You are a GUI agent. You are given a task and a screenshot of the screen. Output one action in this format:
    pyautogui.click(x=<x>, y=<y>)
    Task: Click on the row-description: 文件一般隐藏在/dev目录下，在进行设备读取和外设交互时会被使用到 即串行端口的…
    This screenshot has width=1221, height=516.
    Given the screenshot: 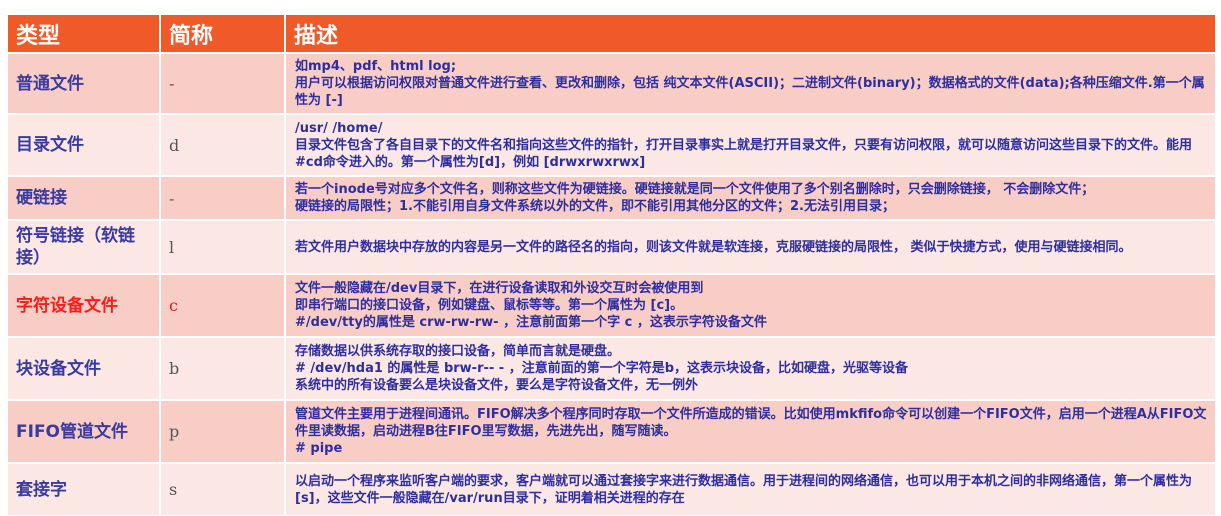 What is the action you would take?
    pyautogui.click(x=750, y=305)
    